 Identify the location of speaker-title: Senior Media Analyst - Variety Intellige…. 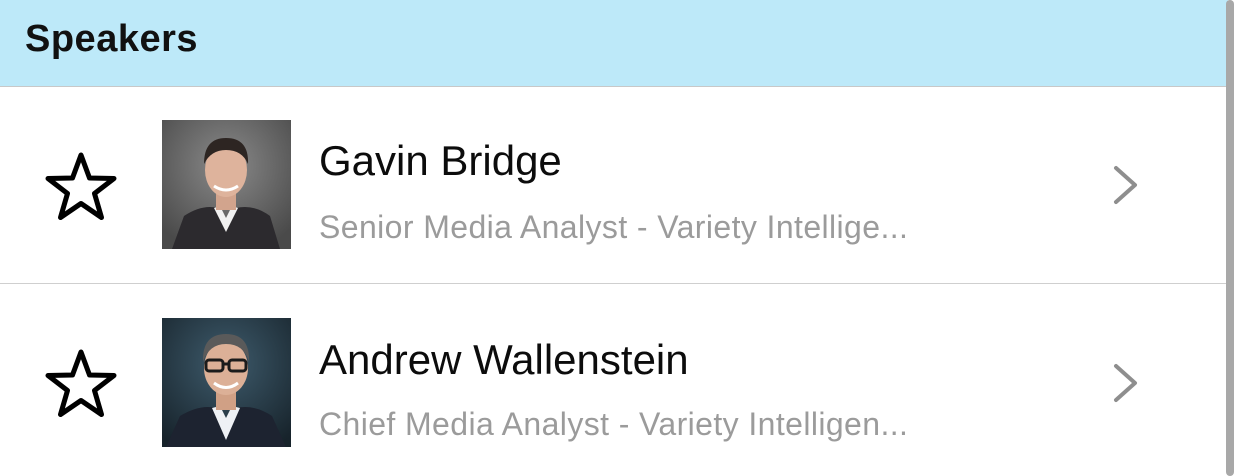
(614, 227).